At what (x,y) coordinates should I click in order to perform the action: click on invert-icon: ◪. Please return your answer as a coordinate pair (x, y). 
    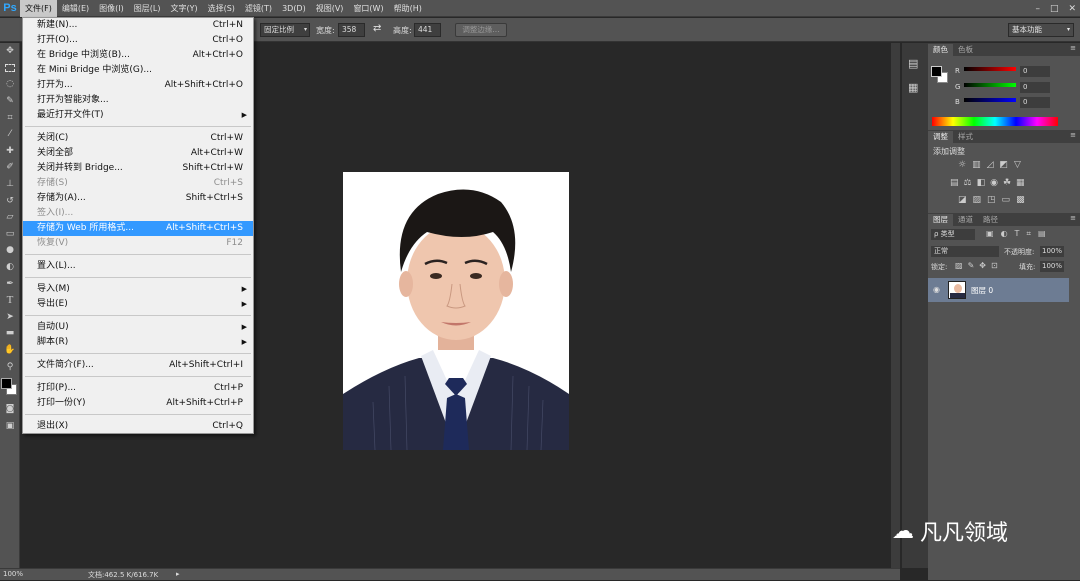
    Looking at the image, I should click on (962, 200).